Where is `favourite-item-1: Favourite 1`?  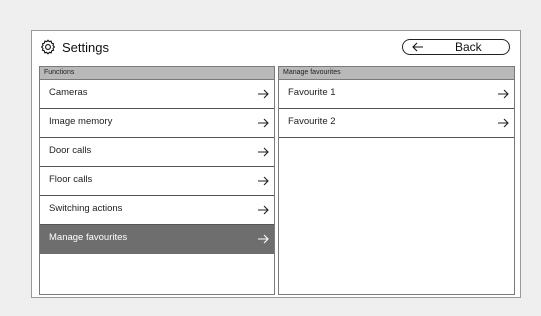
favourite-item-1: Favourite 1 is located at coordinates (396, 94).